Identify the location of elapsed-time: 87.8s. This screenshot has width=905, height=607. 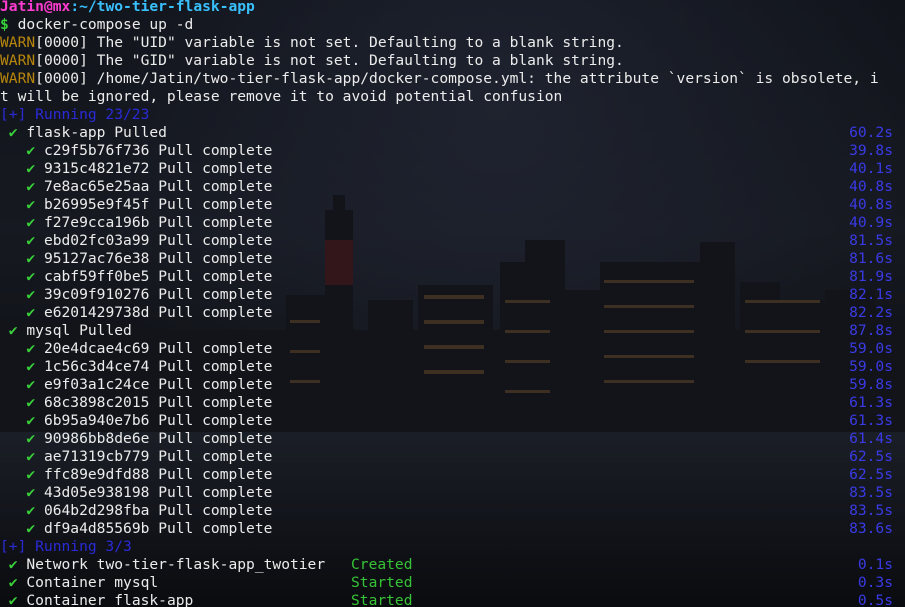
(871, 330).